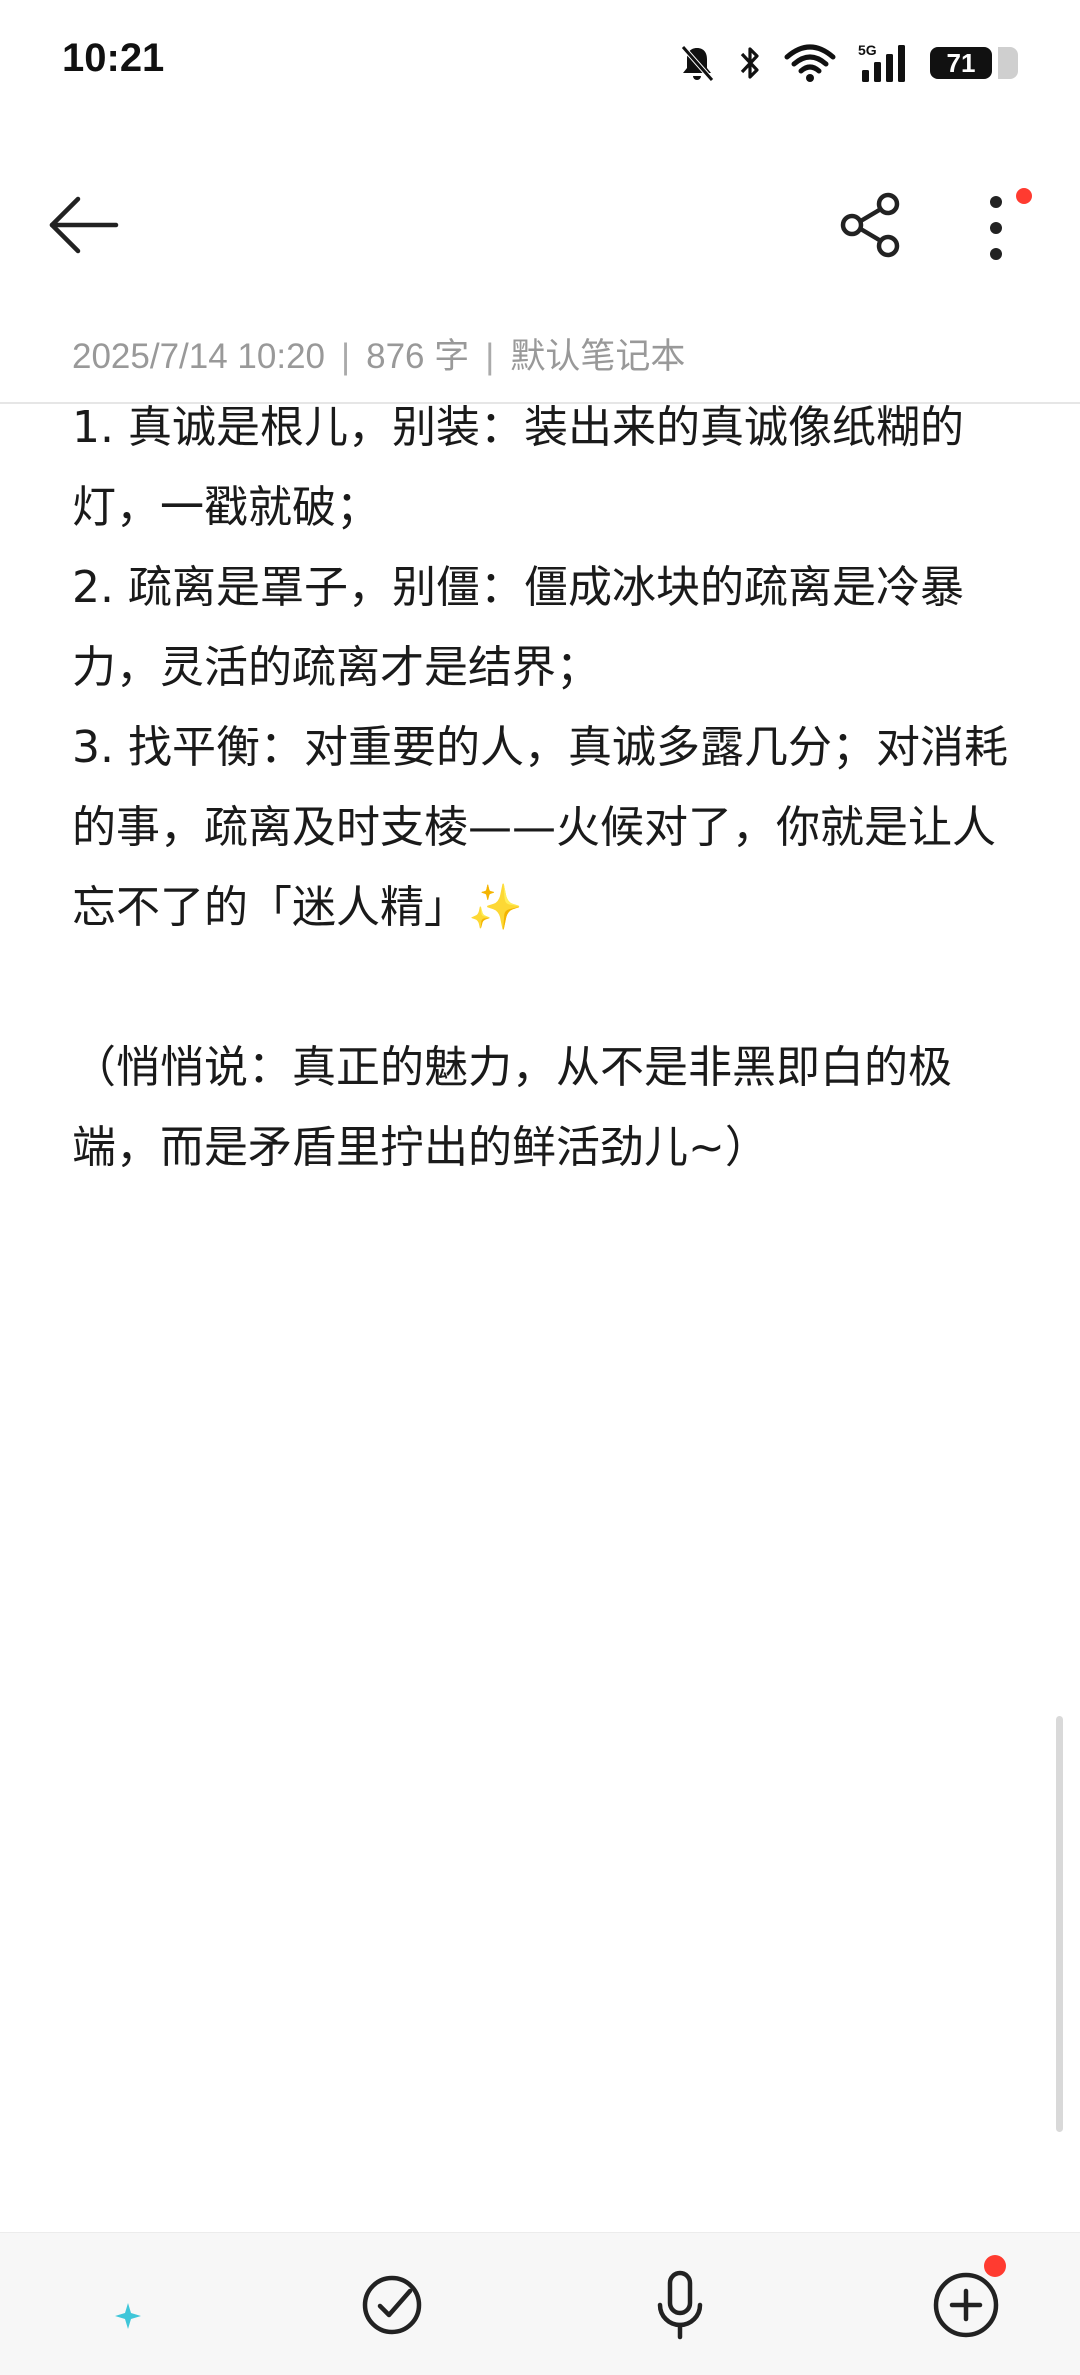  I want to click on bluetooth-icon, so click(750, 63).